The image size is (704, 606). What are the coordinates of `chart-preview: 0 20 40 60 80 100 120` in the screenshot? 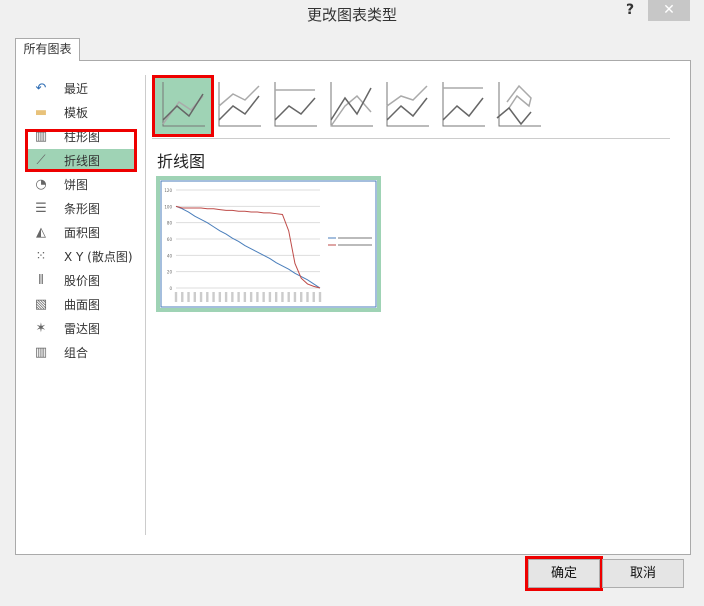 It's located at (268, 244).